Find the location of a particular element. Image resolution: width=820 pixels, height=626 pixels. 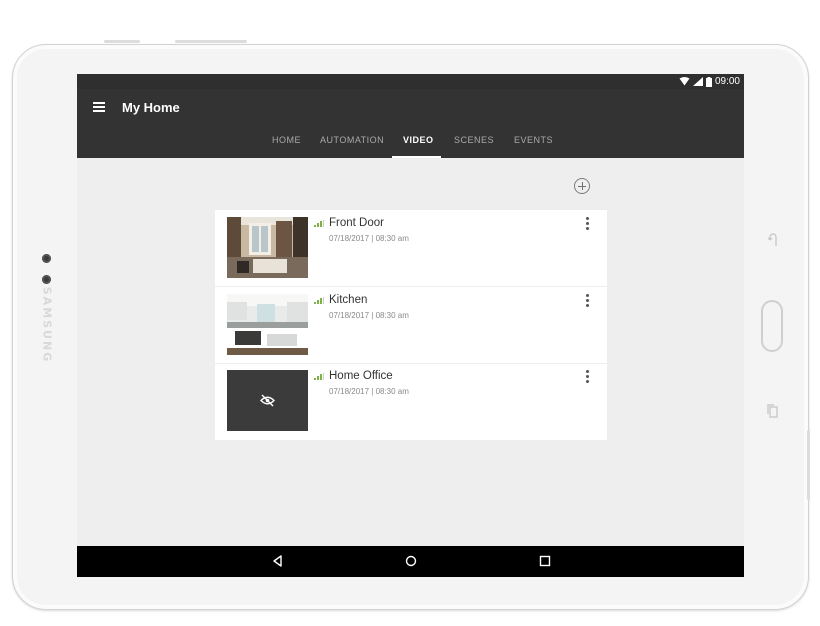

active-tab-indicator is located at coordinates (416, 157).